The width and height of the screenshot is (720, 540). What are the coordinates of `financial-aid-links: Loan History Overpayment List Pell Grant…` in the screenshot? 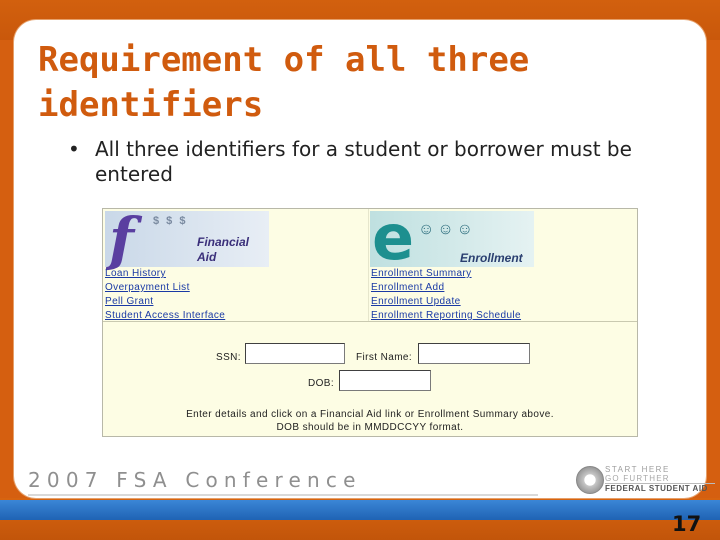 It's located at (165, 295).